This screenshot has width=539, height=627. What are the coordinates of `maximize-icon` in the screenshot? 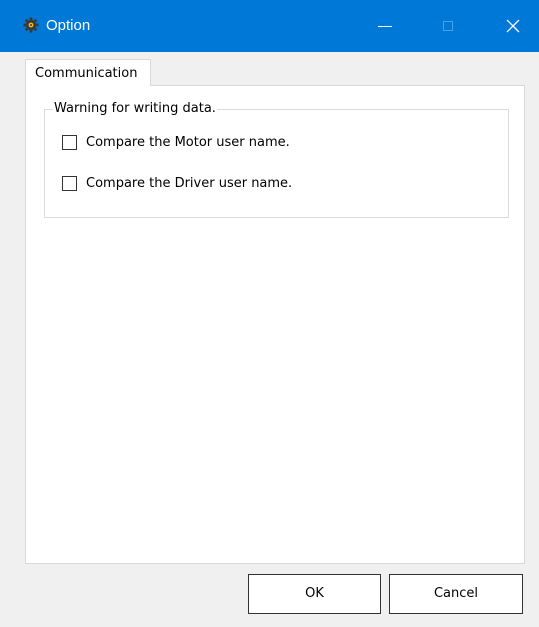 It's located at (448, 26).